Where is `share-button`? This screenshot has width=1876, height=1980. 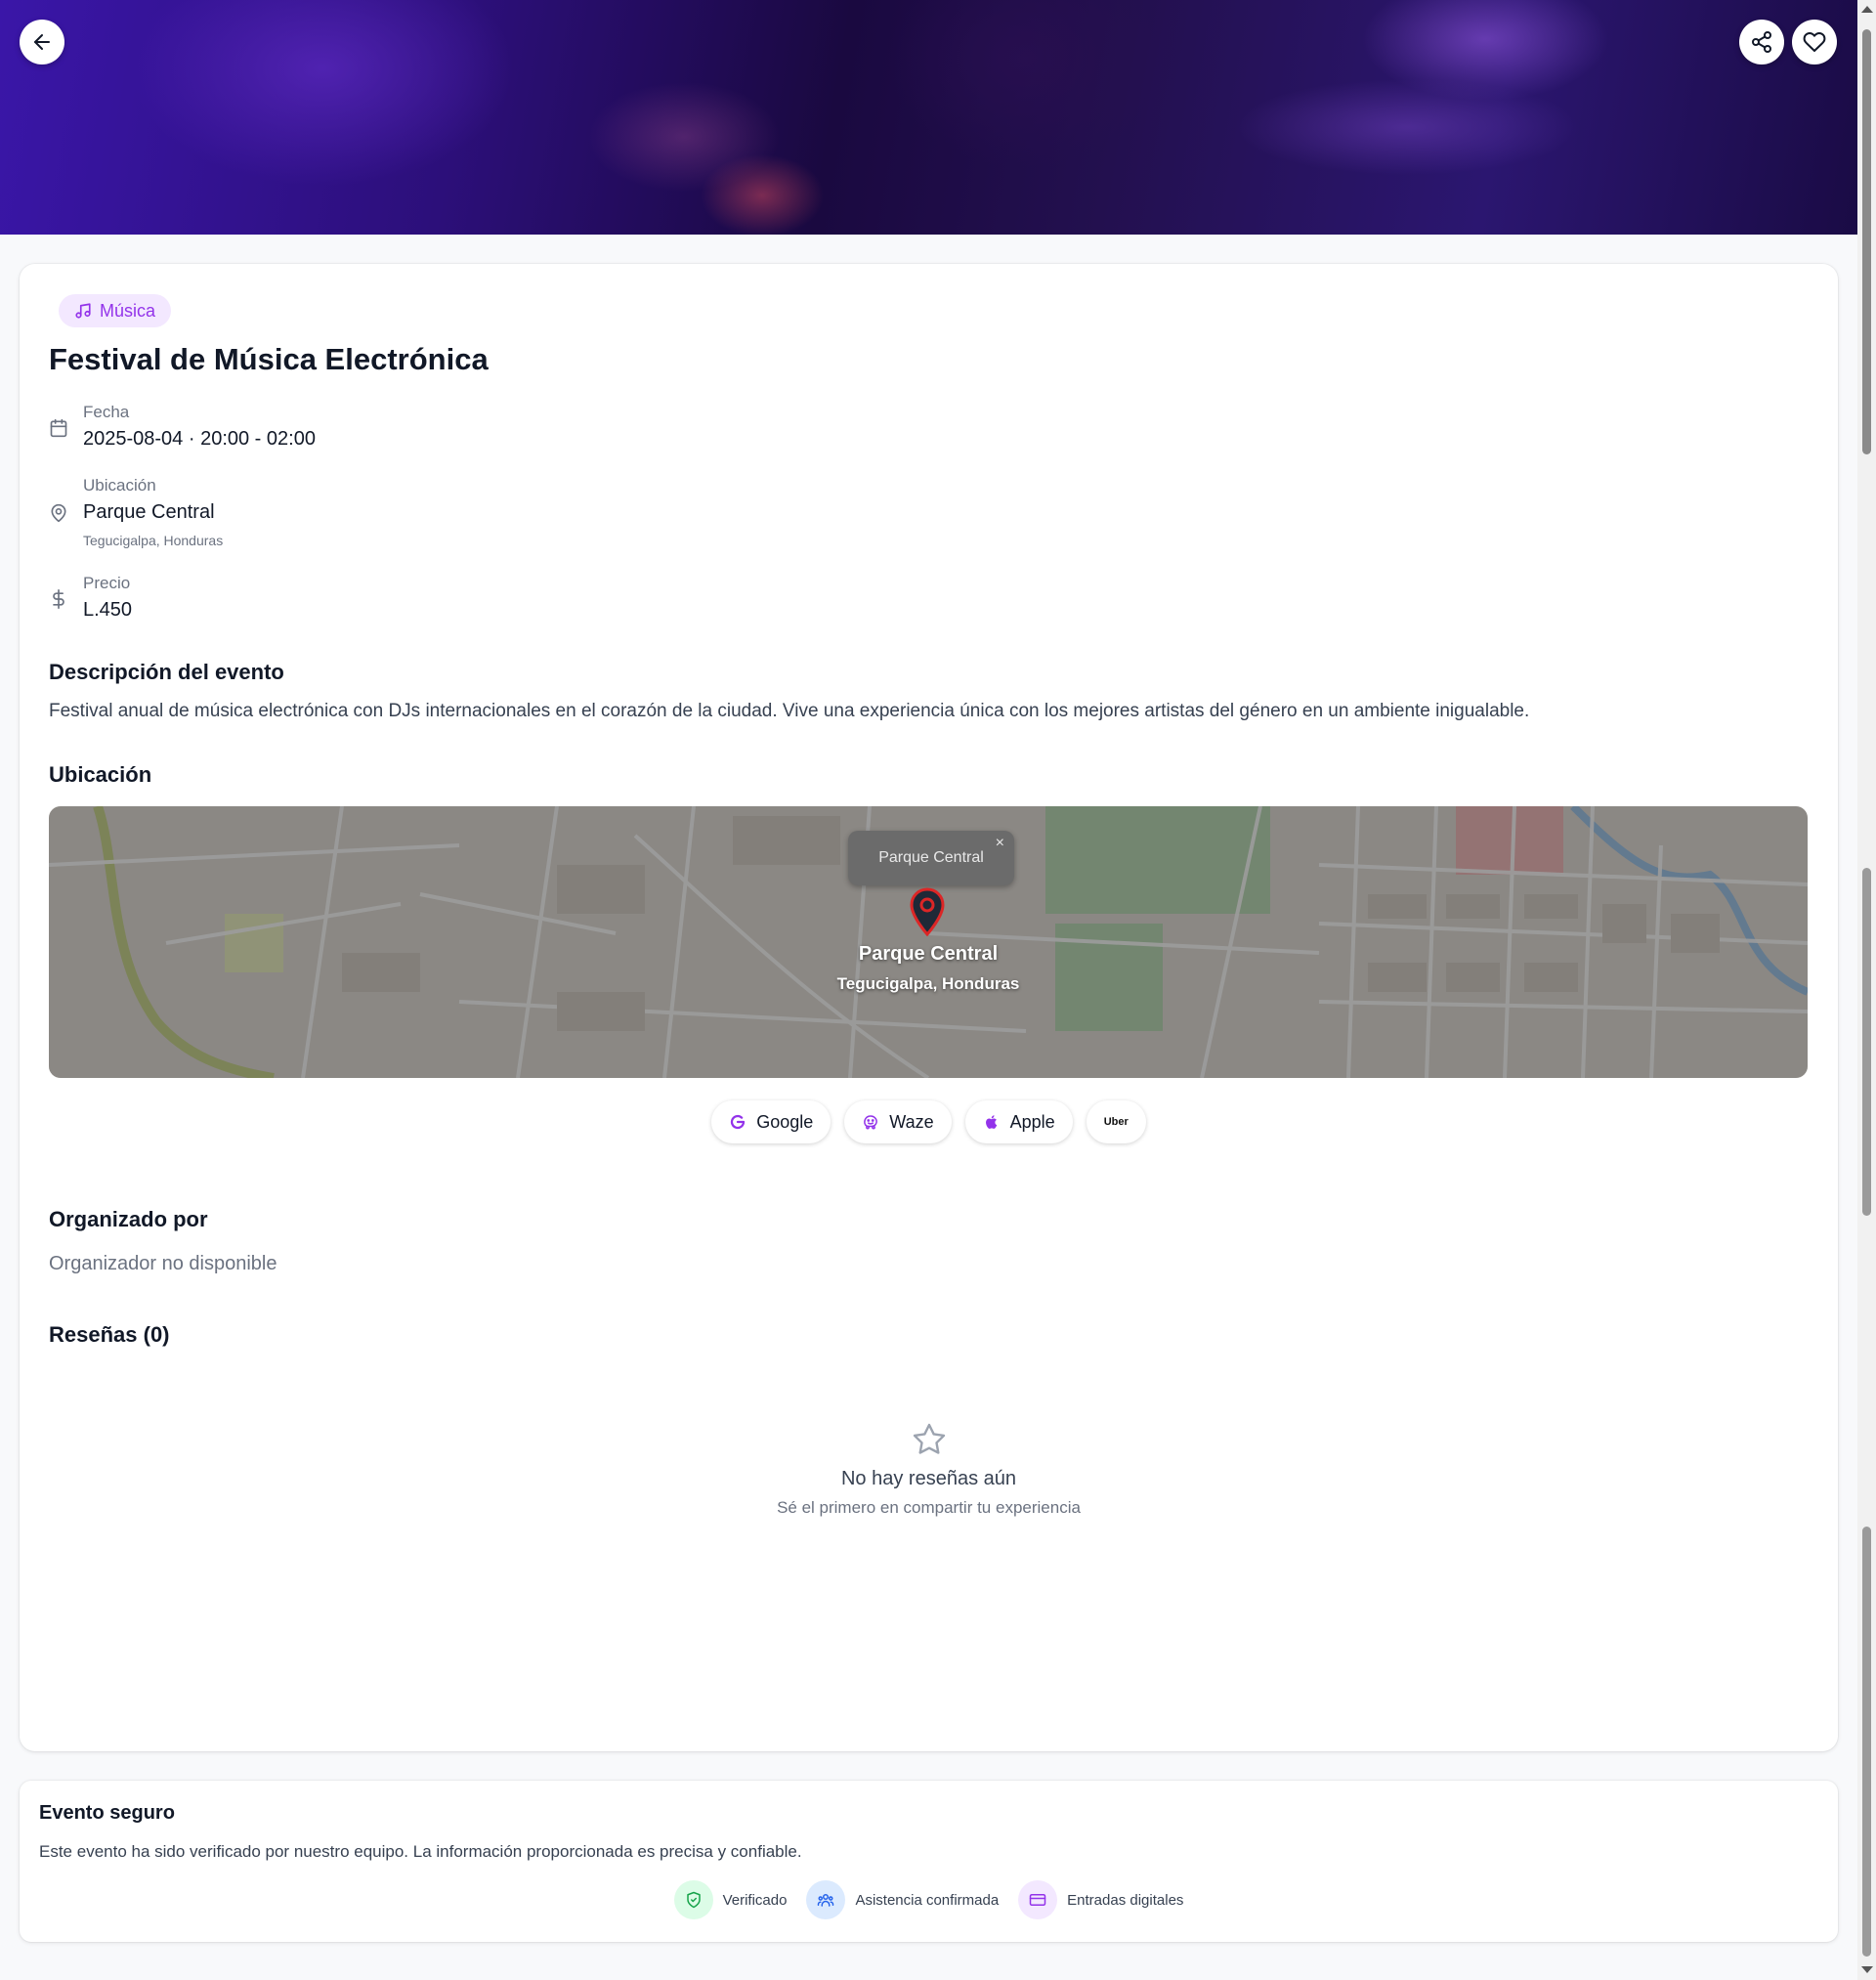
share-button is located at coordinates (1761, 42).